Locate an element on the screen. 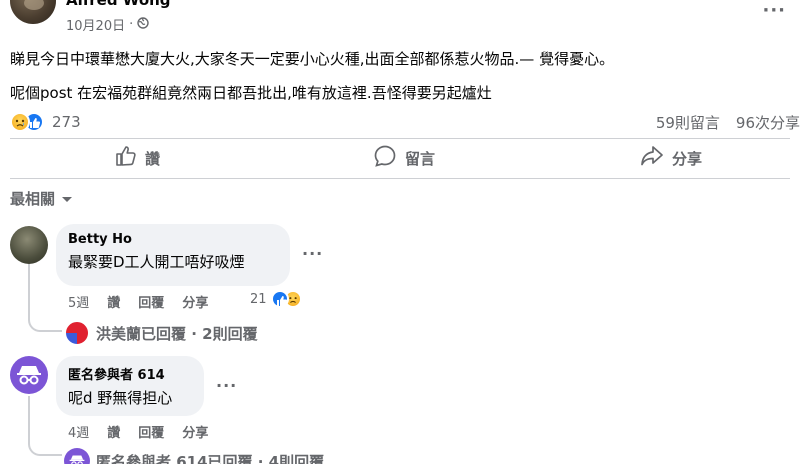  comment-bubble-icon is located at coordinates (385, 158).